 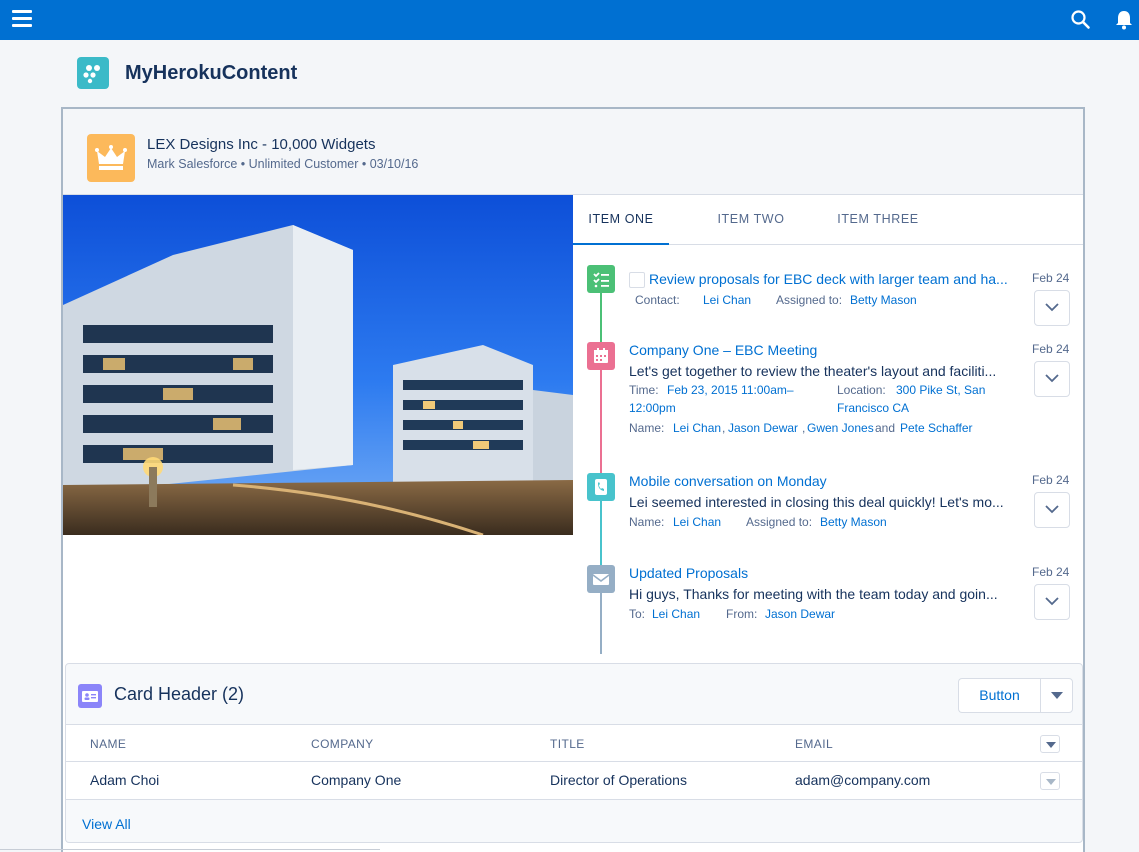 What do you see at coordinates (356, 780) in the screenshot?
I see `cell-company: Company One` at bounding box center [356, 780].